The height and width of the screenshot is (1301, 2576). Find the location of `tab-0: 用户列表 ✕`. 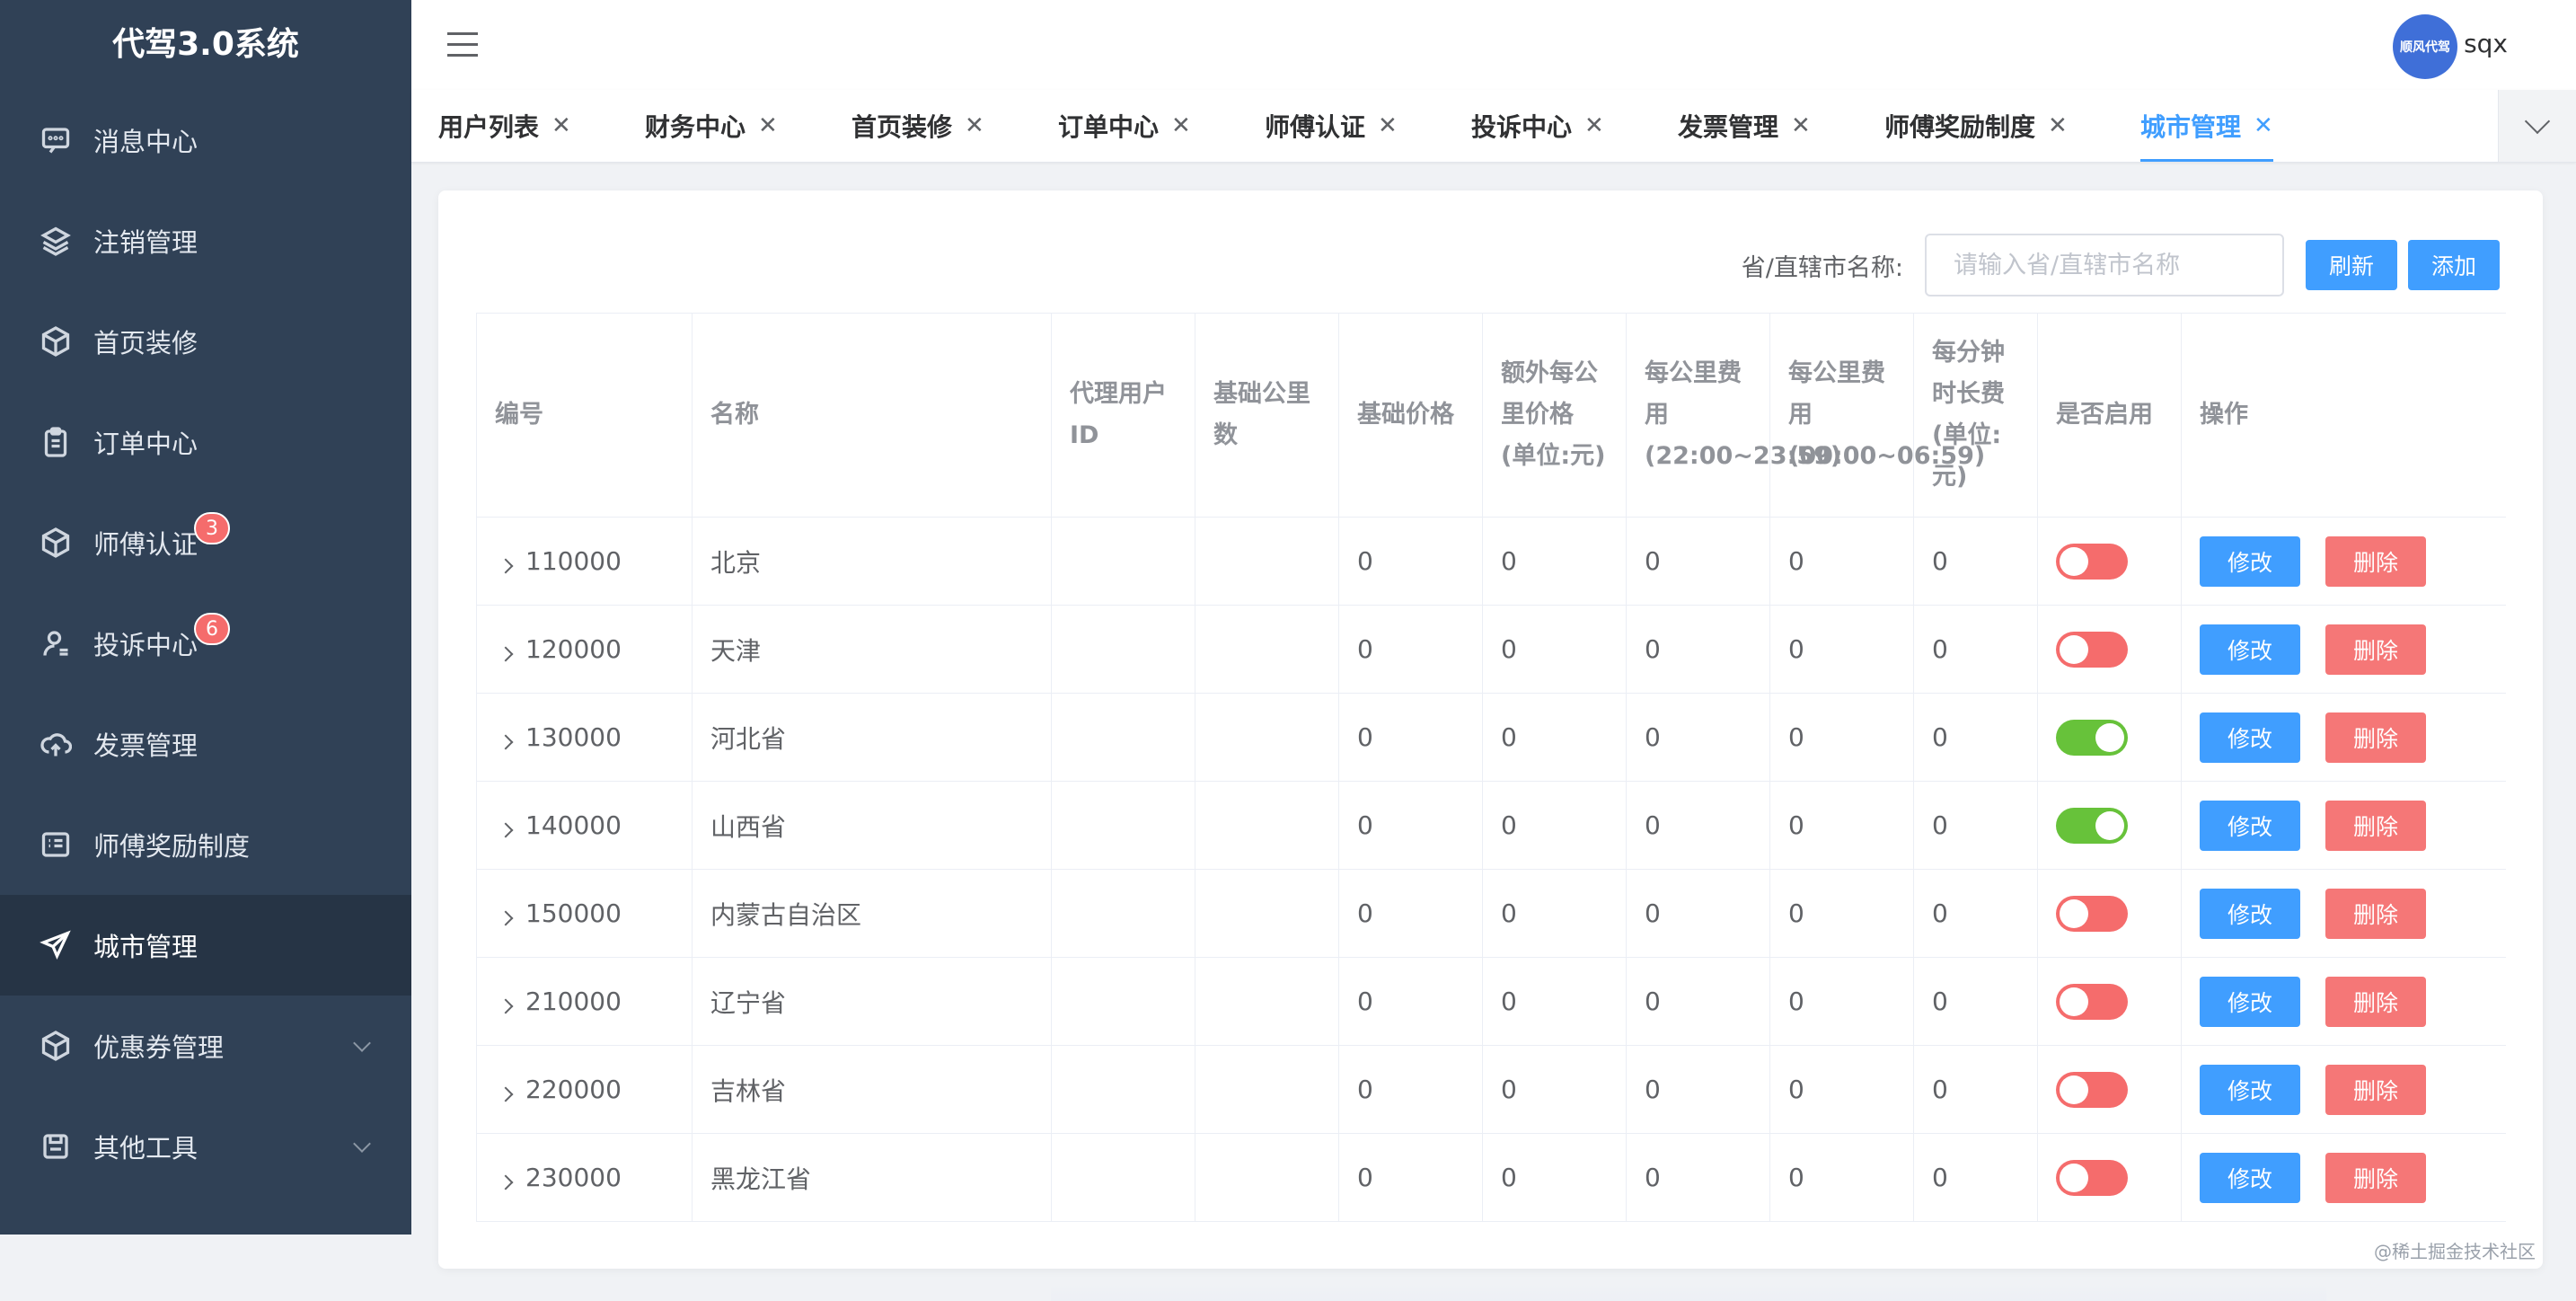

tab-0: 用户列表 ✕ is located at coordinates (504, 126).